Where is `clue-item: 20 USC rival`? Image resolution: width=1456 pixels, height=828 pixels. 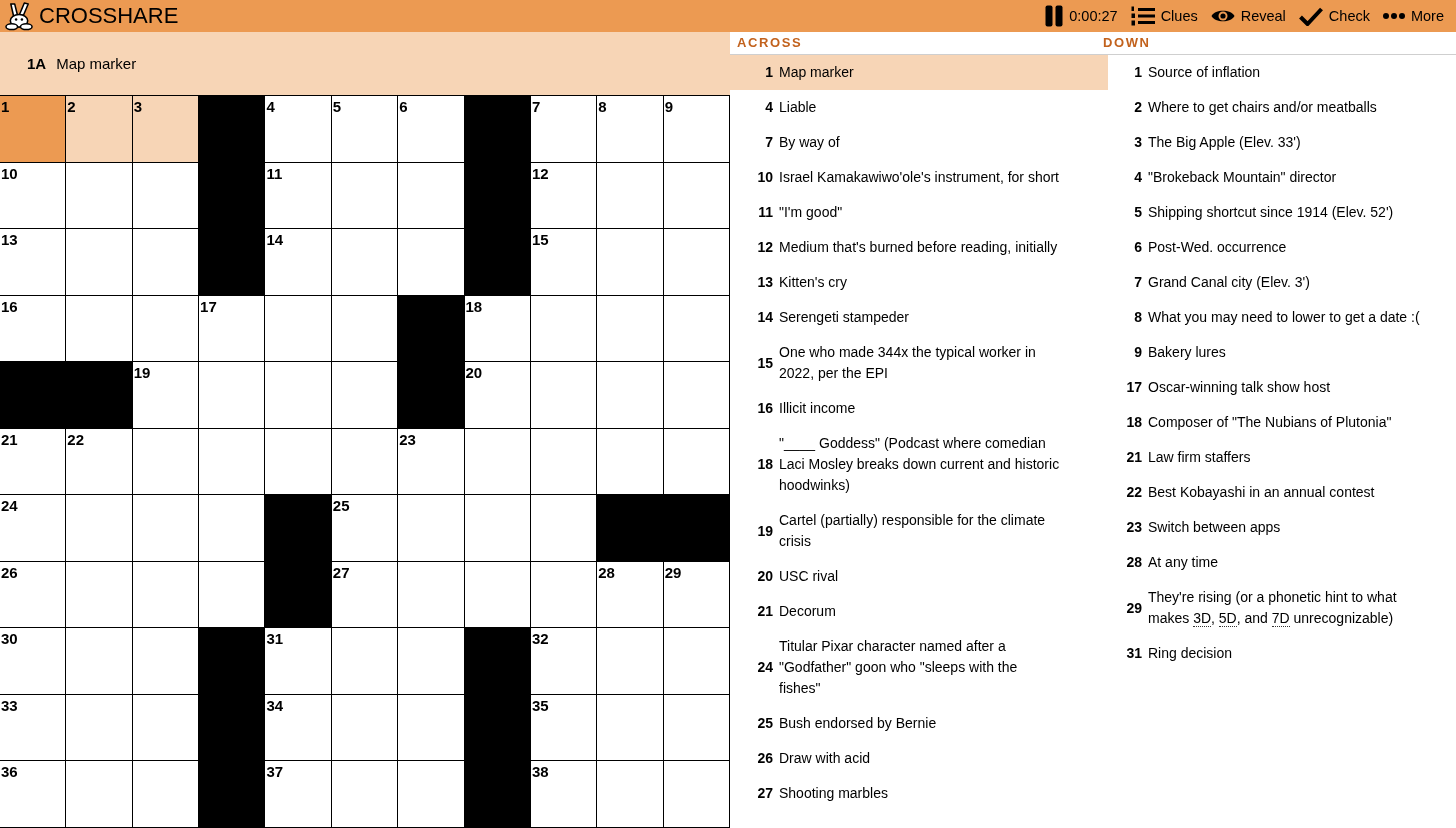
clue-item: 20 USC rival is located at coordinates (919, 576).